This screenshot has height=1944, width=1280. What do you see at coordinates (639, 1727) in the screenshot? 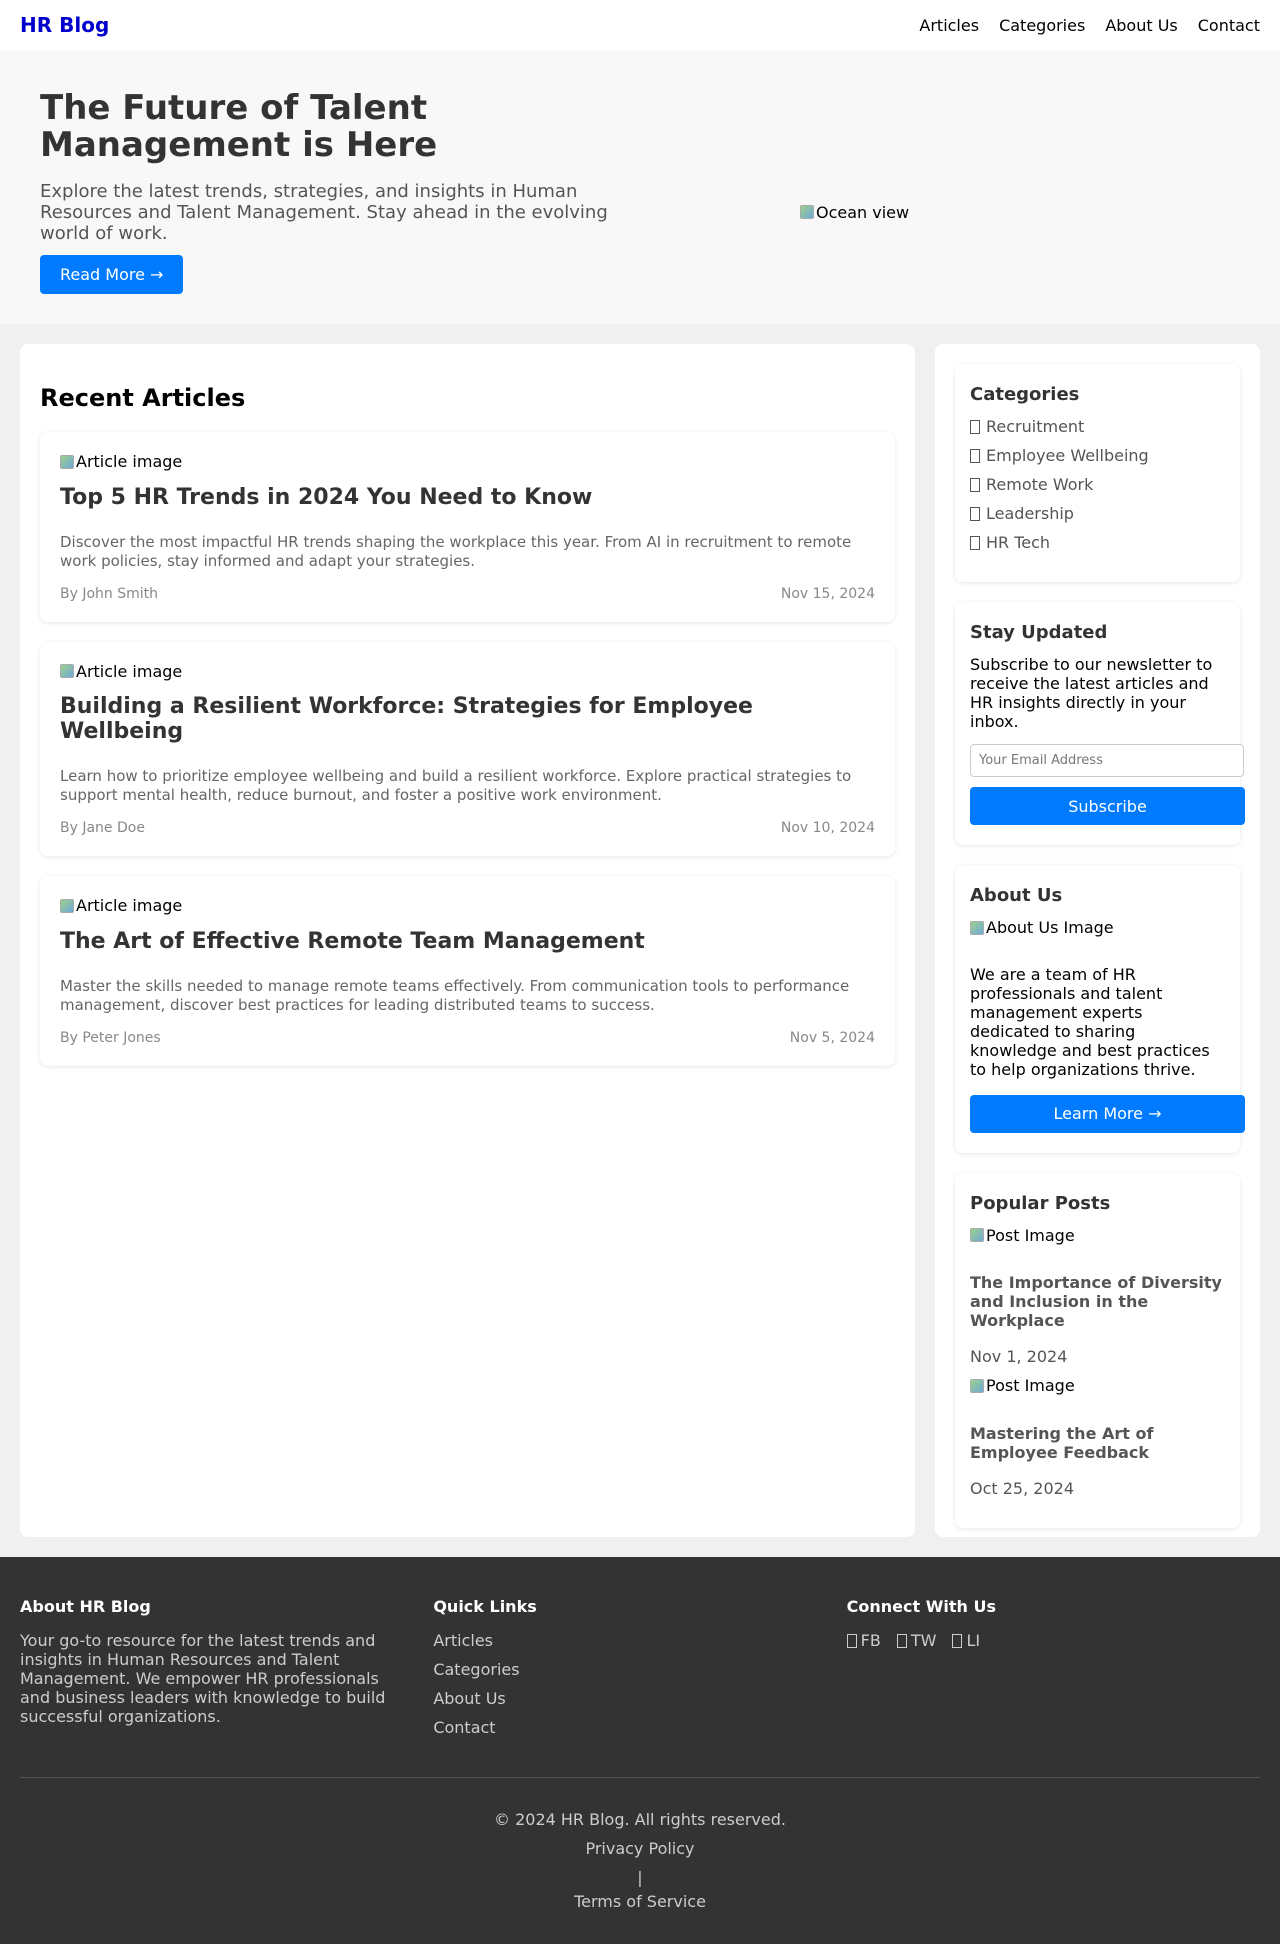
I see `footer-link-contact: Contact` at bounding box center [639, 1727].